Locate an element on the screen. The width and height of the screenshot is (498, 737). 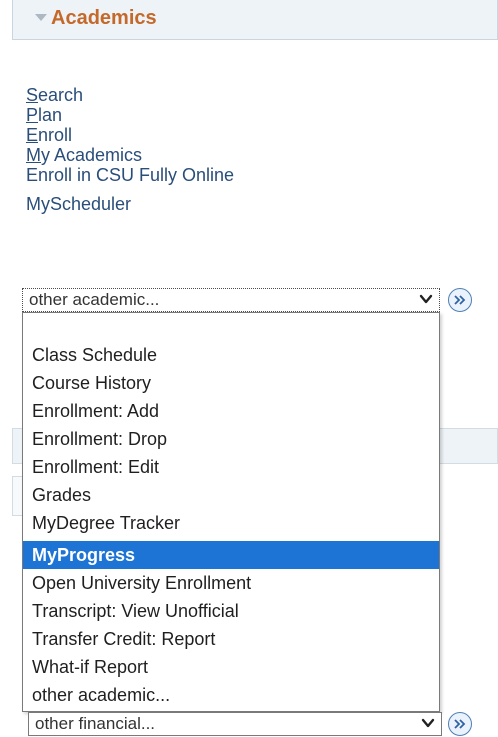
option-grades: Grades is located at coordinates (231, 495).